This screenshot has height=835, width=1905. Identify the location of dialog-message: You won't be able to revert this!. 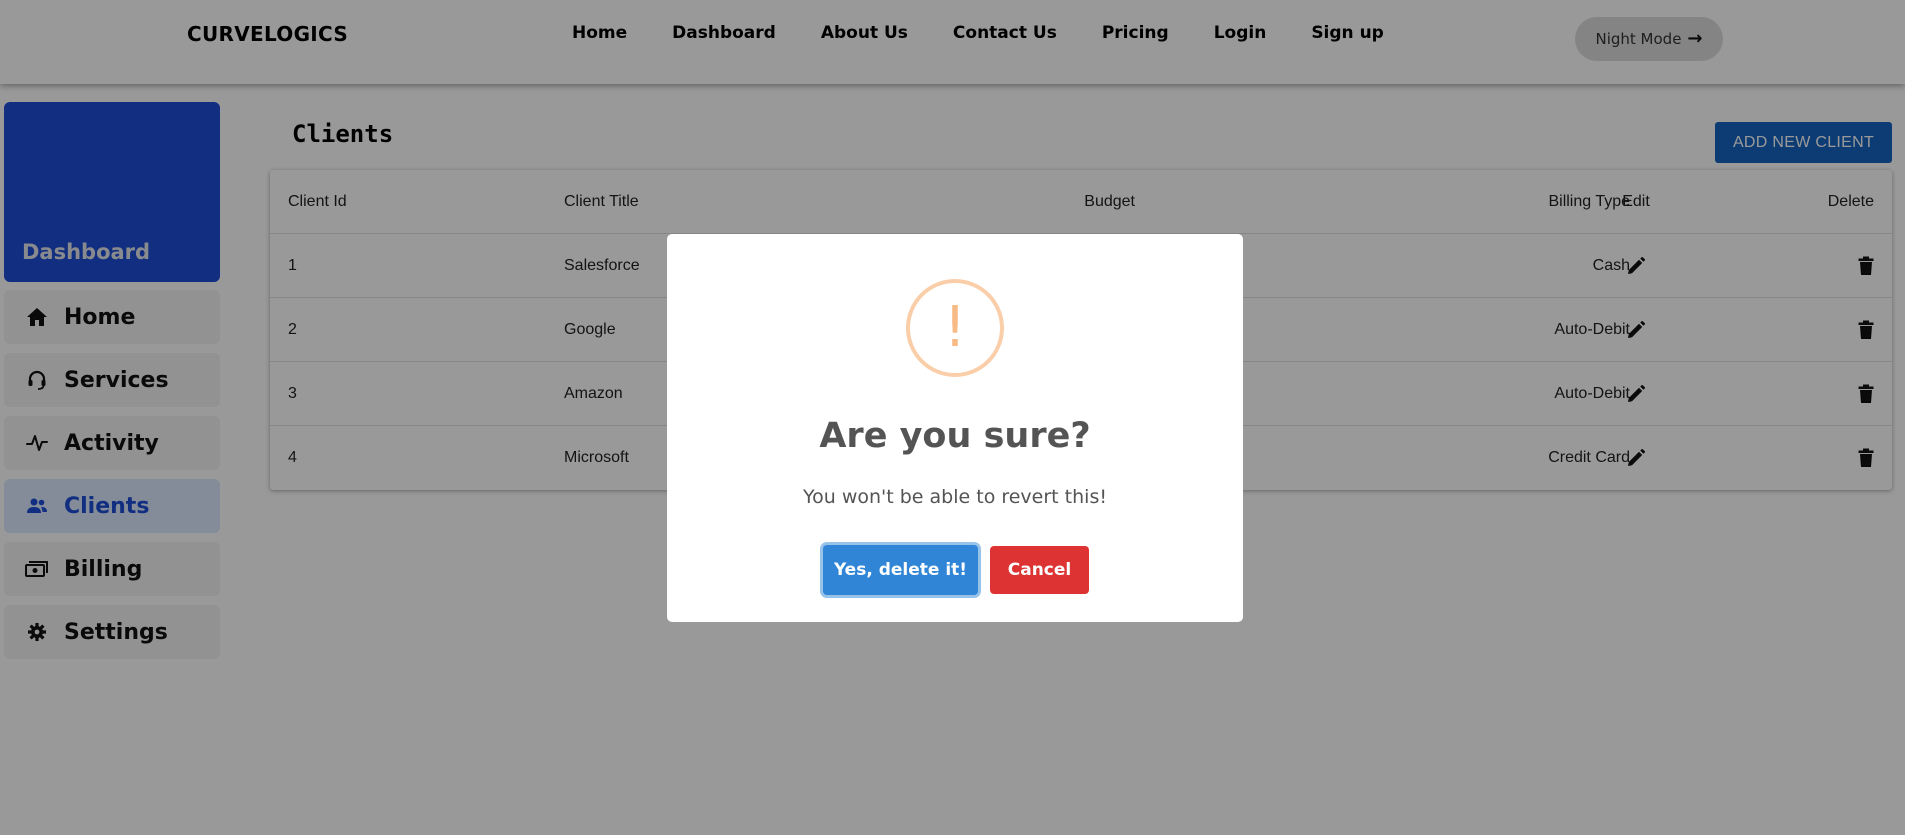
(955, 497).